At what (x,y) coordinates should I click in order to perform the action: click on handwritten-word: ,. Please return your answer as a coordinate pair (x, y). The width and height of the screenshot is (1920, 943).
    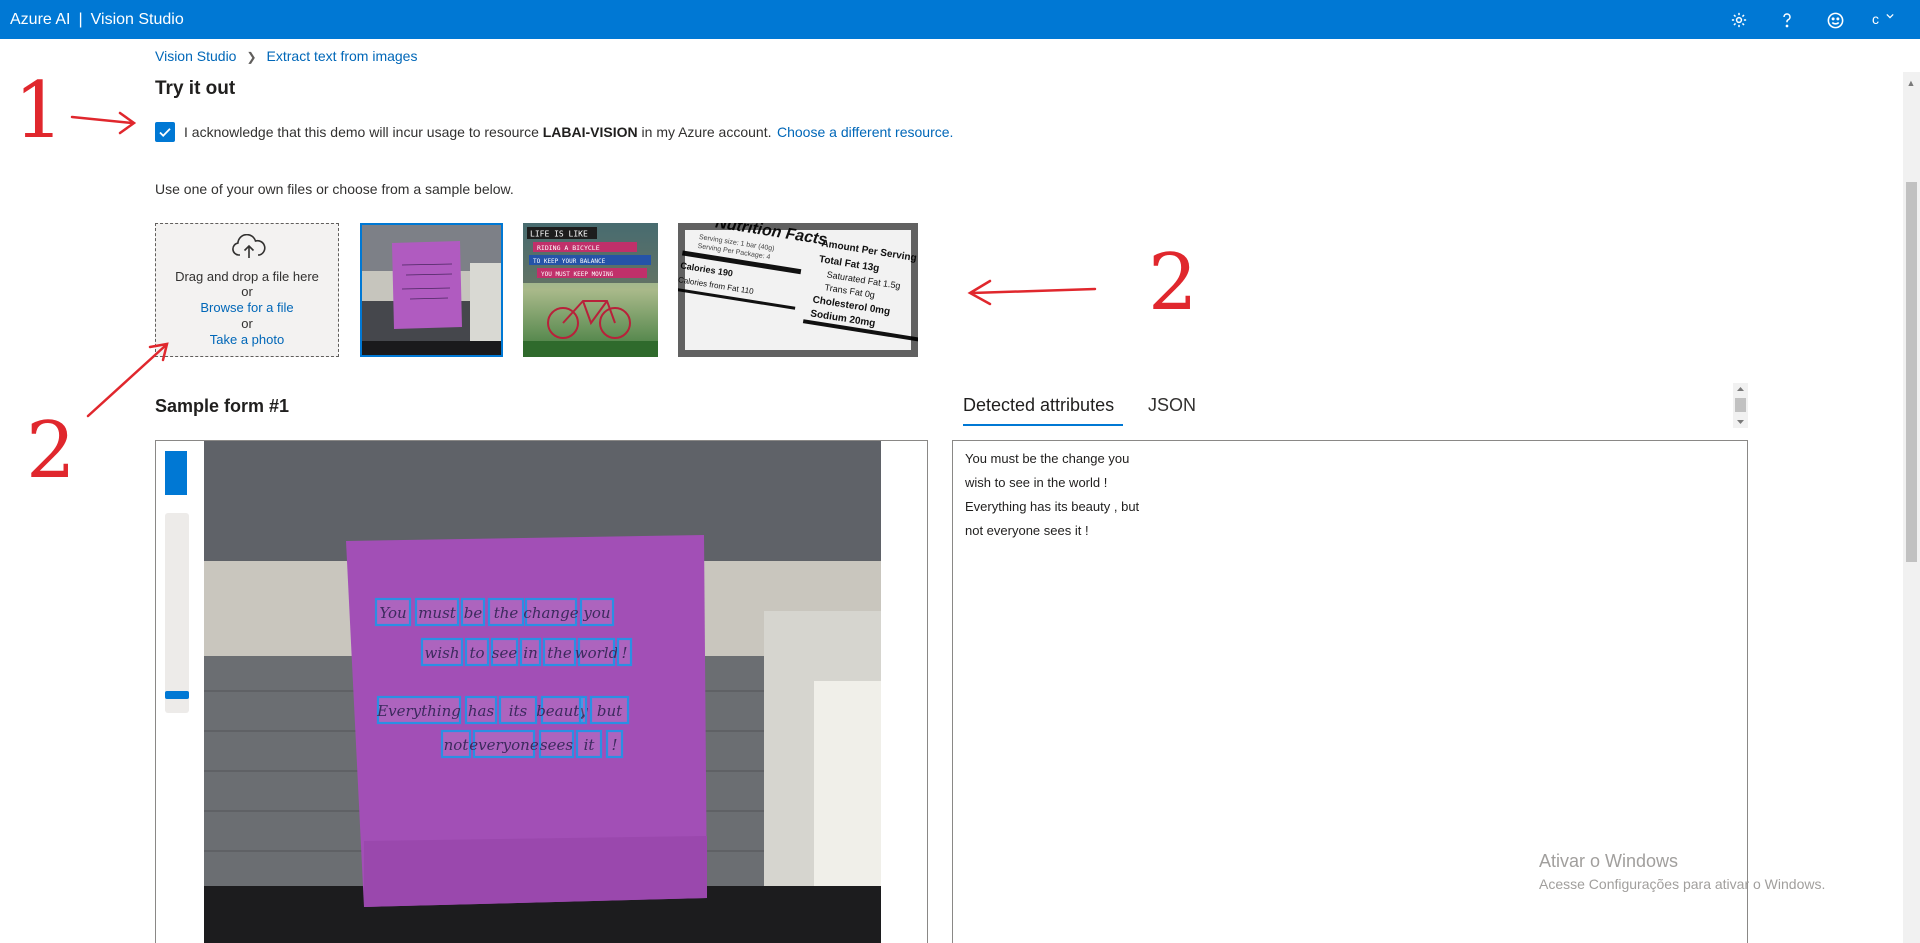
    Looking at the image, I should click on (583, 711).